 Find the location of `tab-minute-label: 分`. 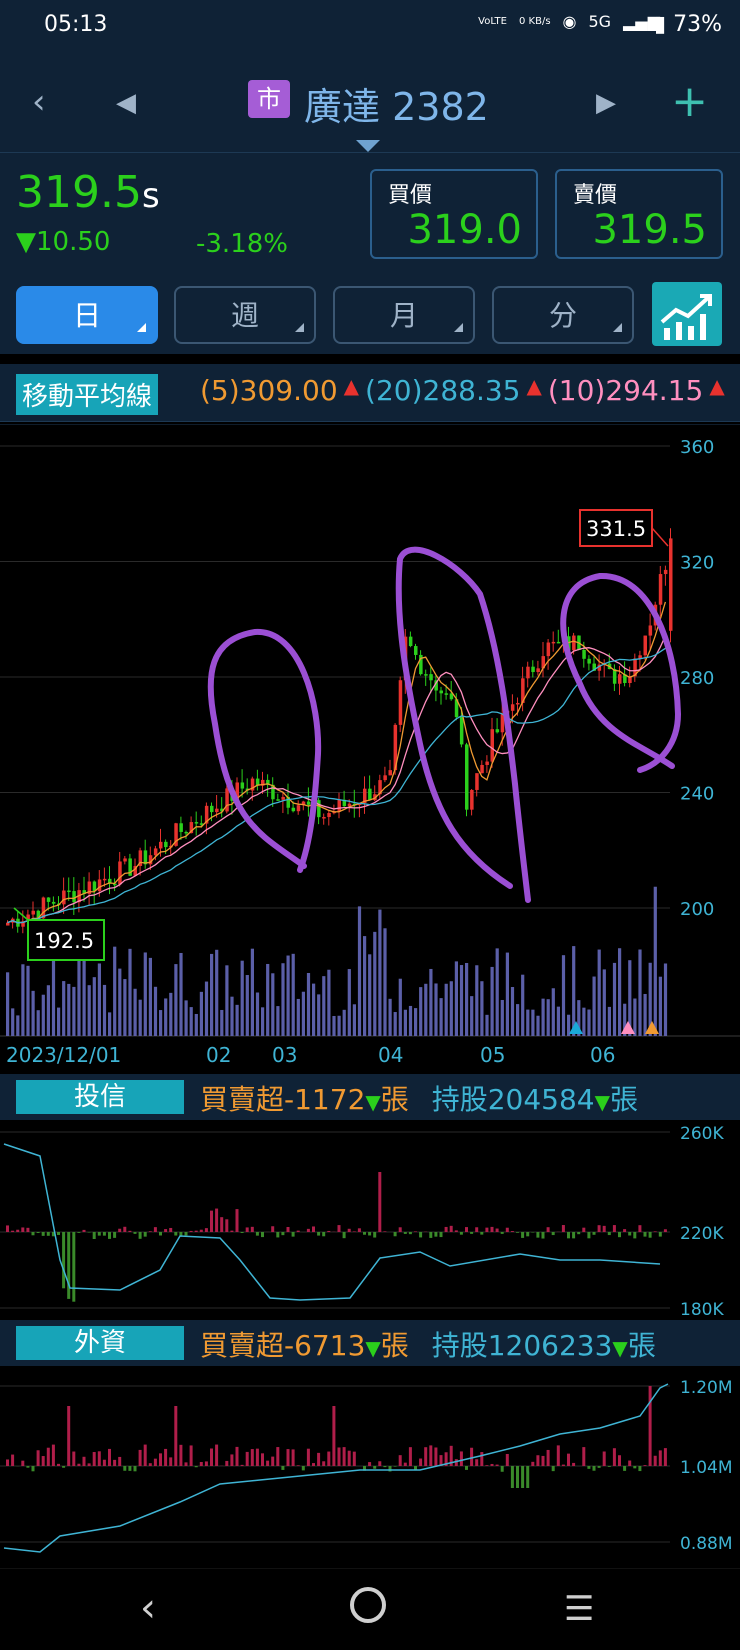

tab-minute-label: 分 is located at coordinates (562, 315).